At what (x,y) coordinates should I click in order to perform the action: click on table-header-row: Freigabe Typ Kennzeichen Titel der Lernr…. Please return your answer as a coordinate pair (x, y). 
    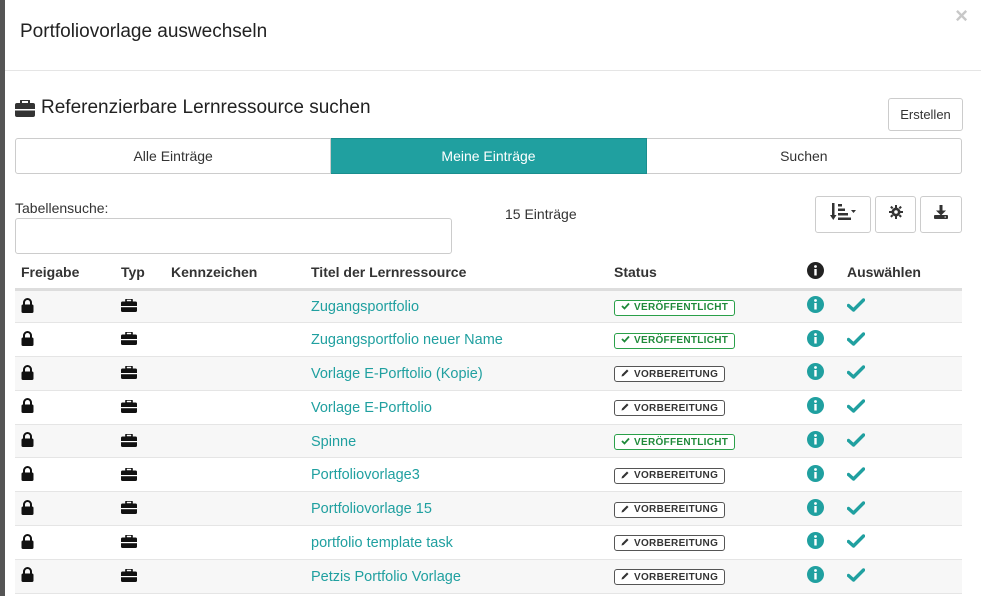
    Looking at the image, I should click on (488, 273).